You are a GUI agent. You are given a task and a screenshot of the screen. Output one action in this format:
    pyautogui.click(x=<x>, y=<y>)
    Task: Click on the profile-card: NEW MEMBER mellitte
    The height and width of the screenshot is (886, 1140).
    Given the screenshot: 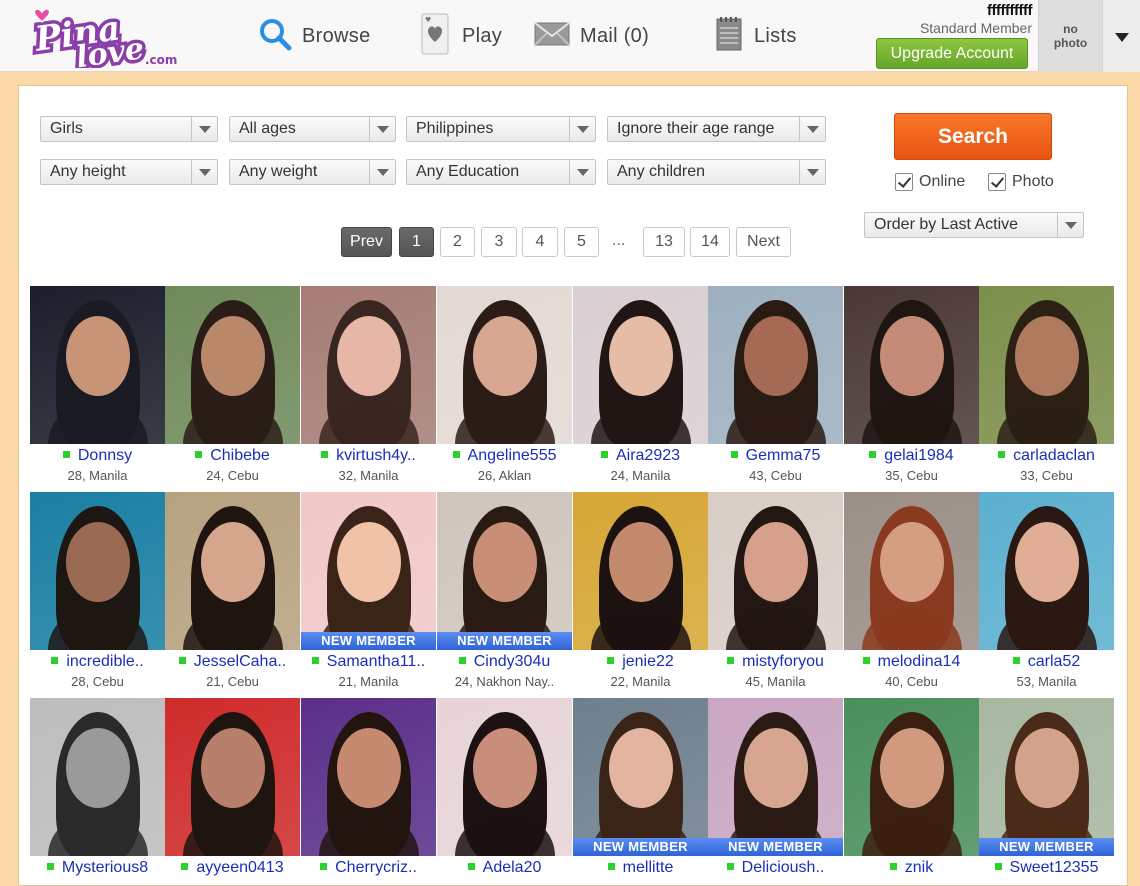 What is the action you would take?
    pyautogui.click(x=640, y=792)
    